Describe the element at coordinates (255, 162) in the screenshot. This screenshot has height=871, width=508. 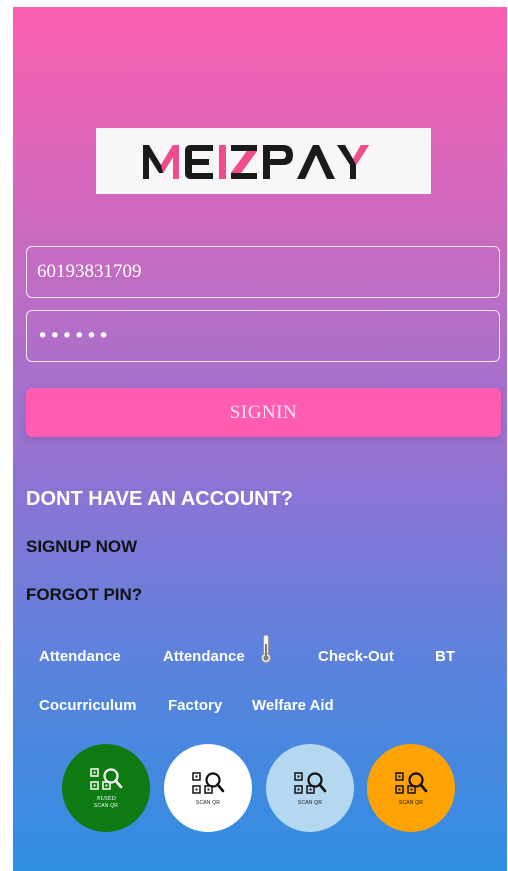
I see `meizpay-logo-mark` at that location.